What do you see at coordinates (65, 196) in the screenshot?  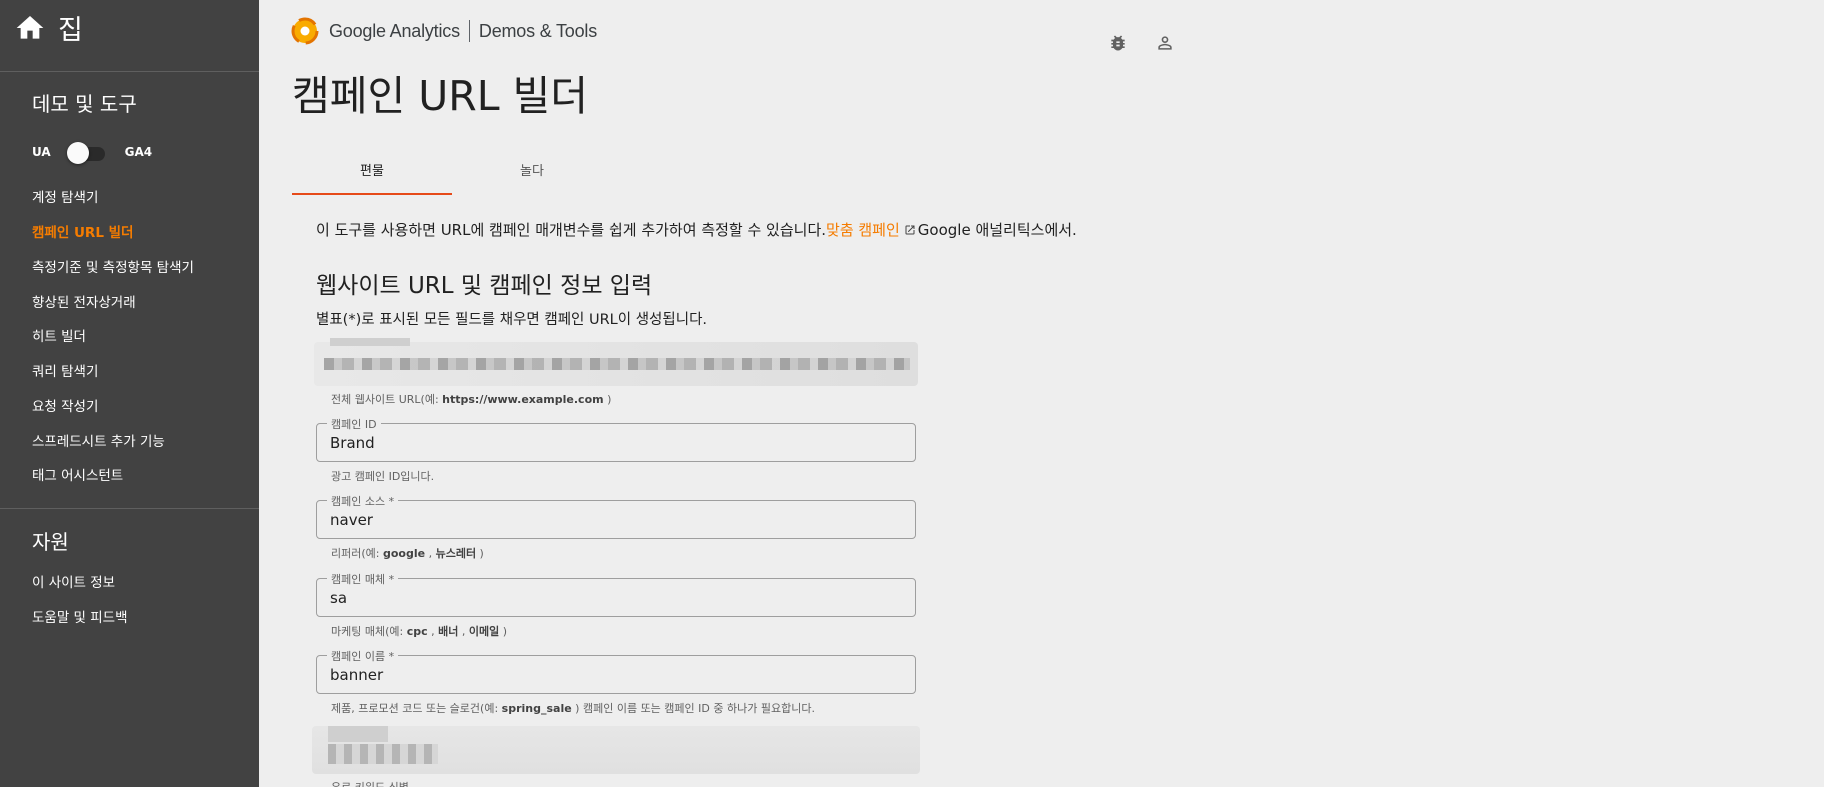 I see `sidebar-item-account-explorer: 계정 탐색기` at bounding box center [65, 196].